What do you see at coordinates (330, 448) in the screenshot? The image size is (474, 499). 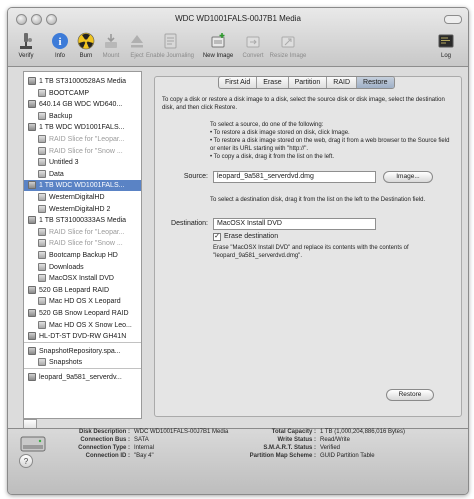 I see `smart-status-value: Verified` at bounding box center [330, 448].